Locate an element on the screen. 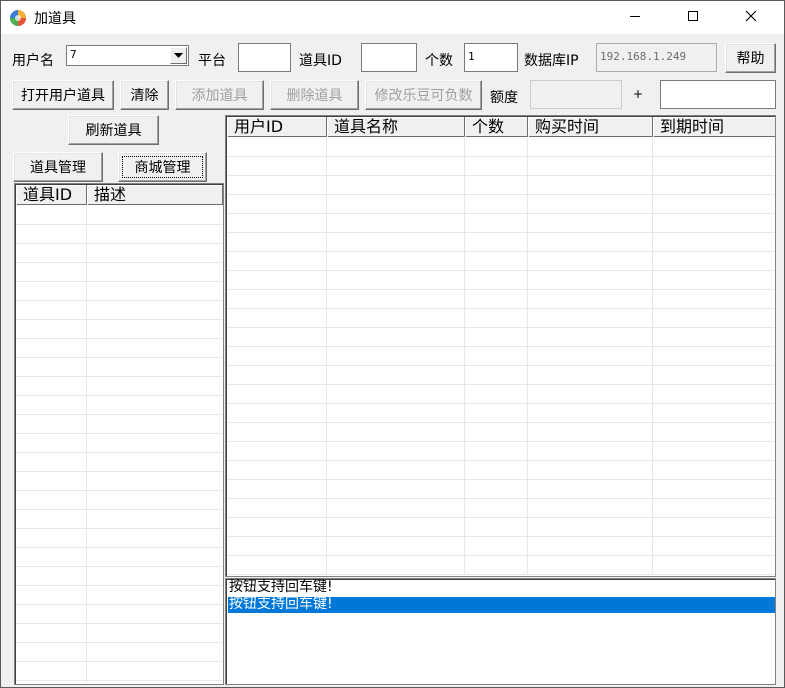 The height and width of the screenshot is (688, 785). column-description: 描述 is located at coordinates (155, 195).